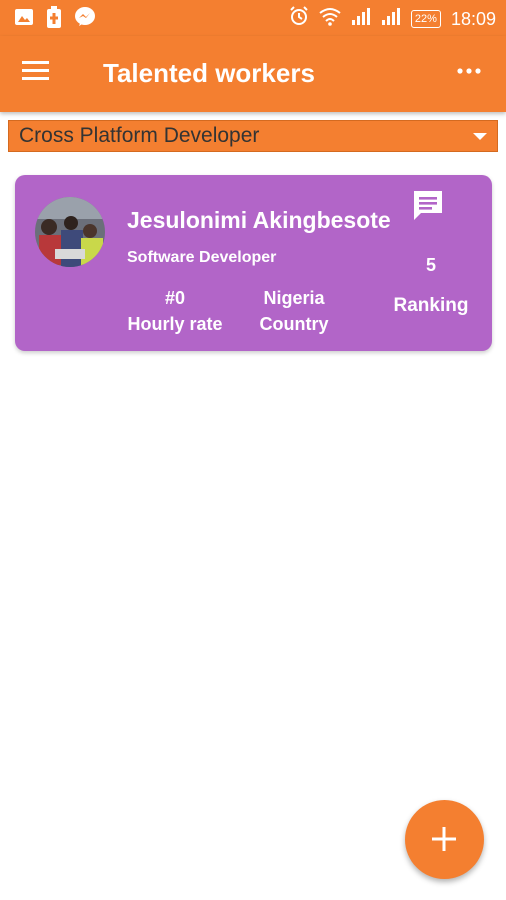  I want to click on chat-button, so click(429, 206).